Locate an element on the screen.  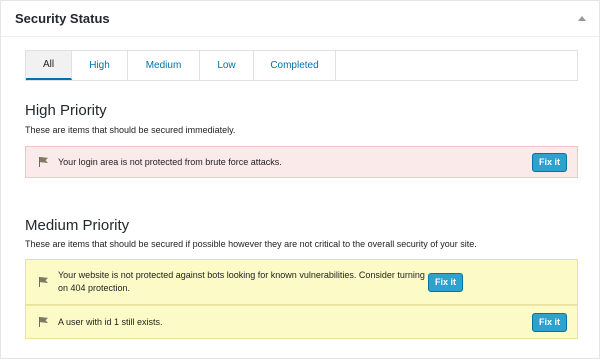
panel-title: Security Status is located at coordinates (62, 18).